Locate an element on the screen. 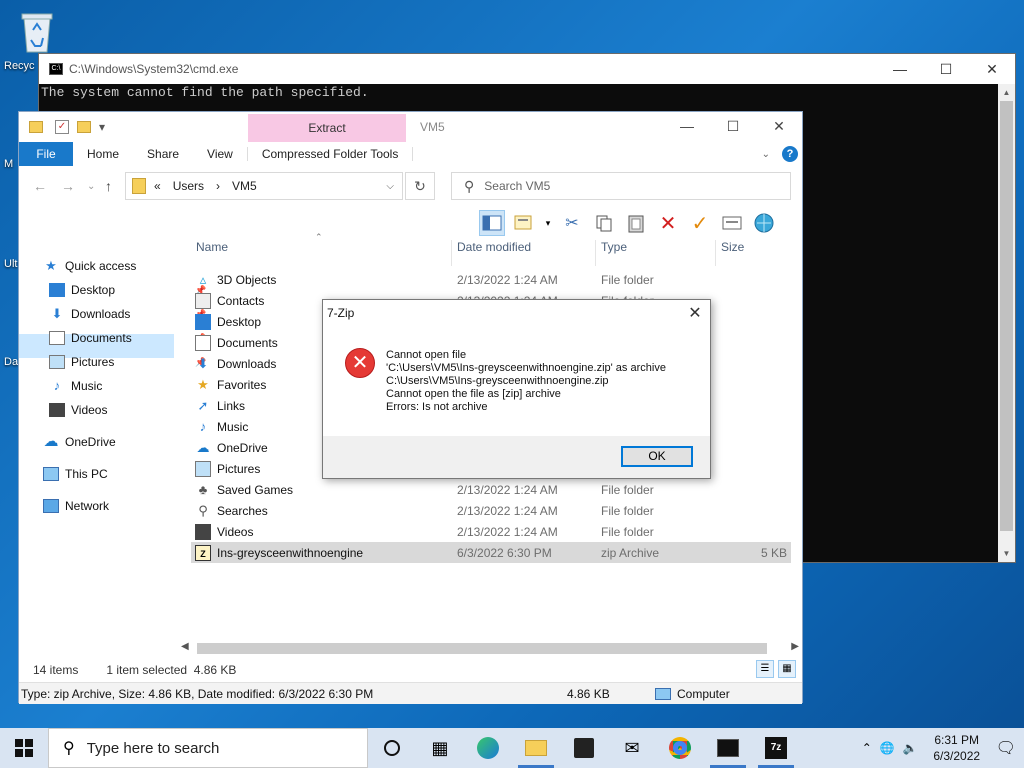 The width and height of the screenshot is (1024, 768). tab-home: Home is located at coordinates (103, 154).